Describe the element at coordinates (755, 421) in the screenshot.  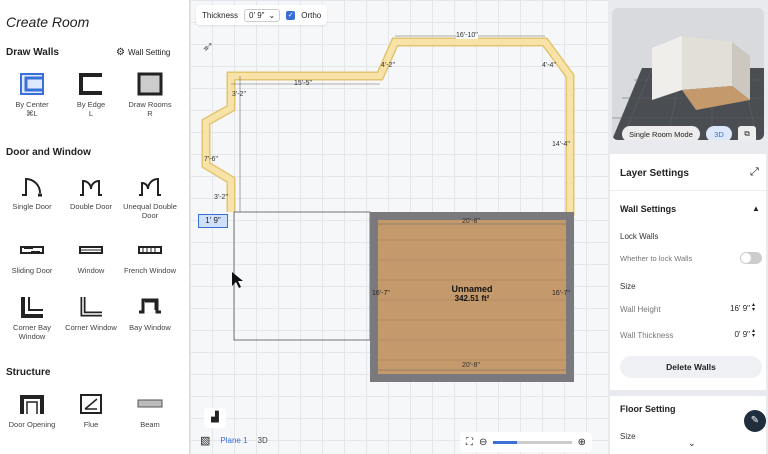
I see `edit-note-button: ✎` at that location.